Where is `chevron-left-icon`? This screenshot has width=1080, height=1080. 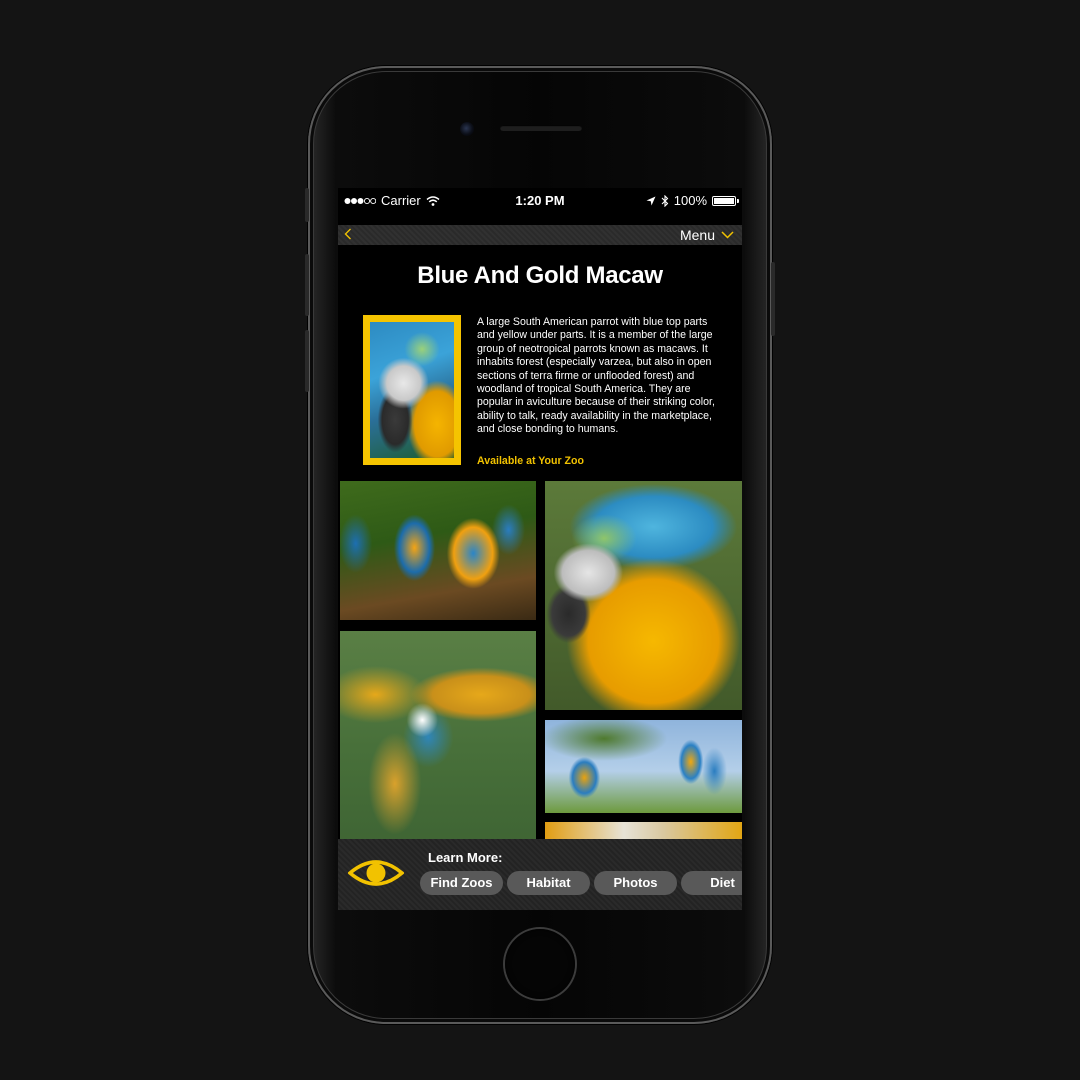
chevron-left-icon is located at coordinates (347, 234).